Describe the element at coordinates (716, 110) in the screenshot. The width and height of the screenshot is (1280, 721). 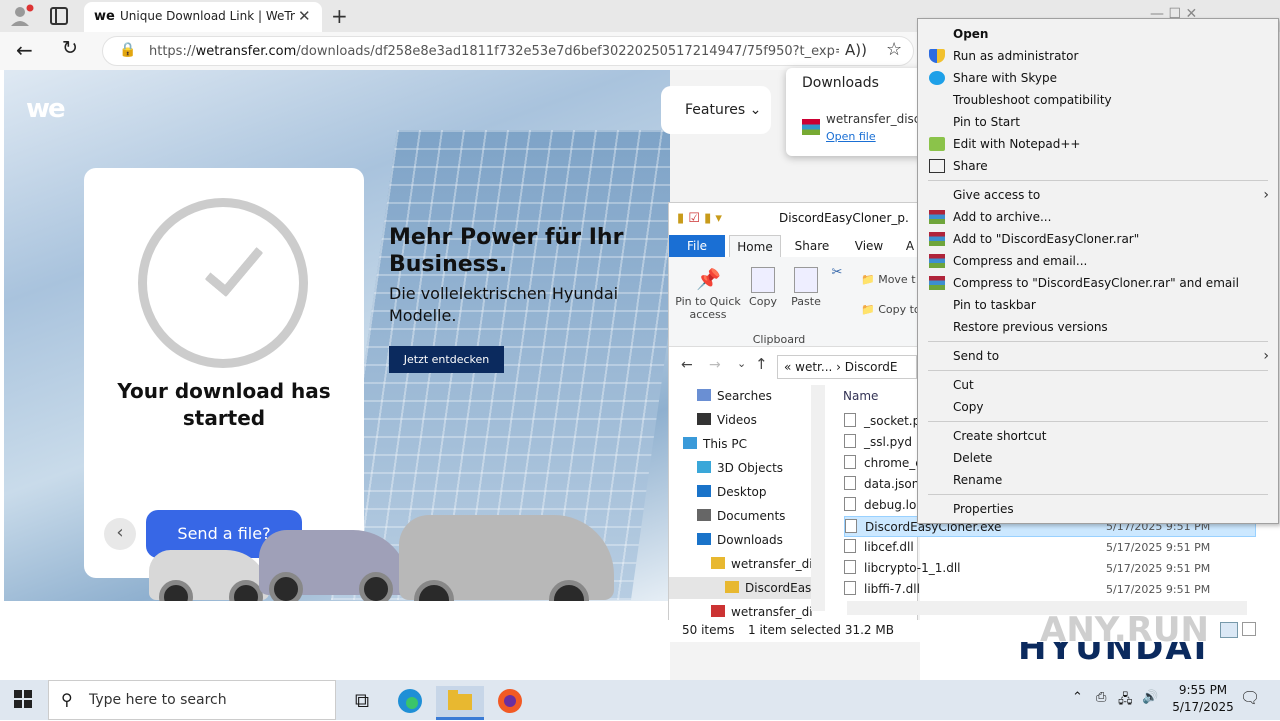
I see `features-menu: Features ⌄` at that location.